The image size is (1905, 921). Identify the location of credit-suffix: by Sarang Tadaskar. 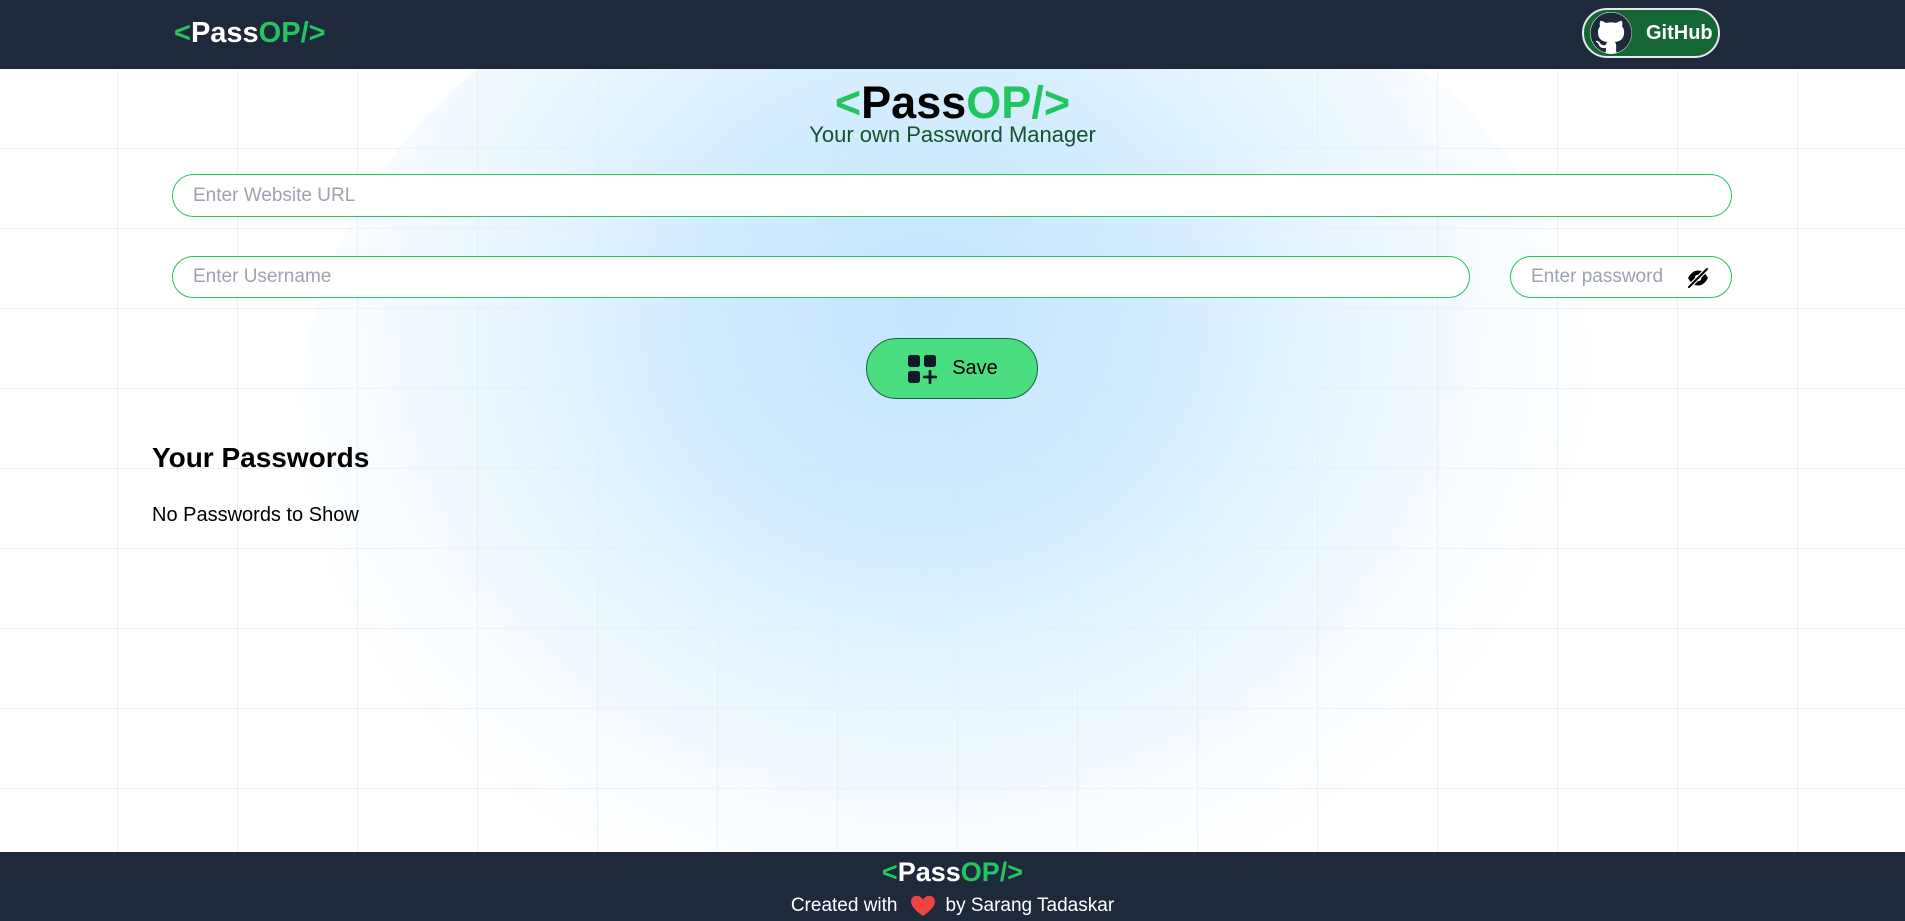
(1030, 905).